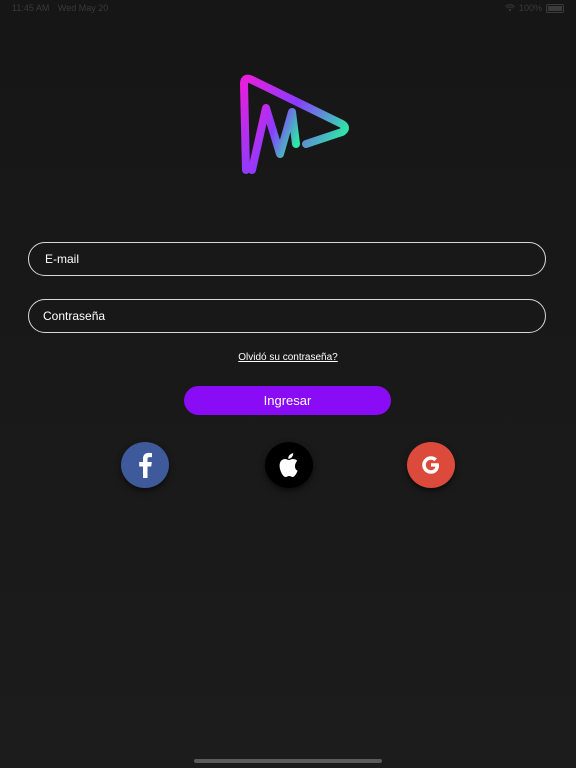  What do you see at coordinates (288, 9) in the screenshot?
I see `status-bar: 11:45 AM Wed May 20 100%` at bounding box center [288, 9].